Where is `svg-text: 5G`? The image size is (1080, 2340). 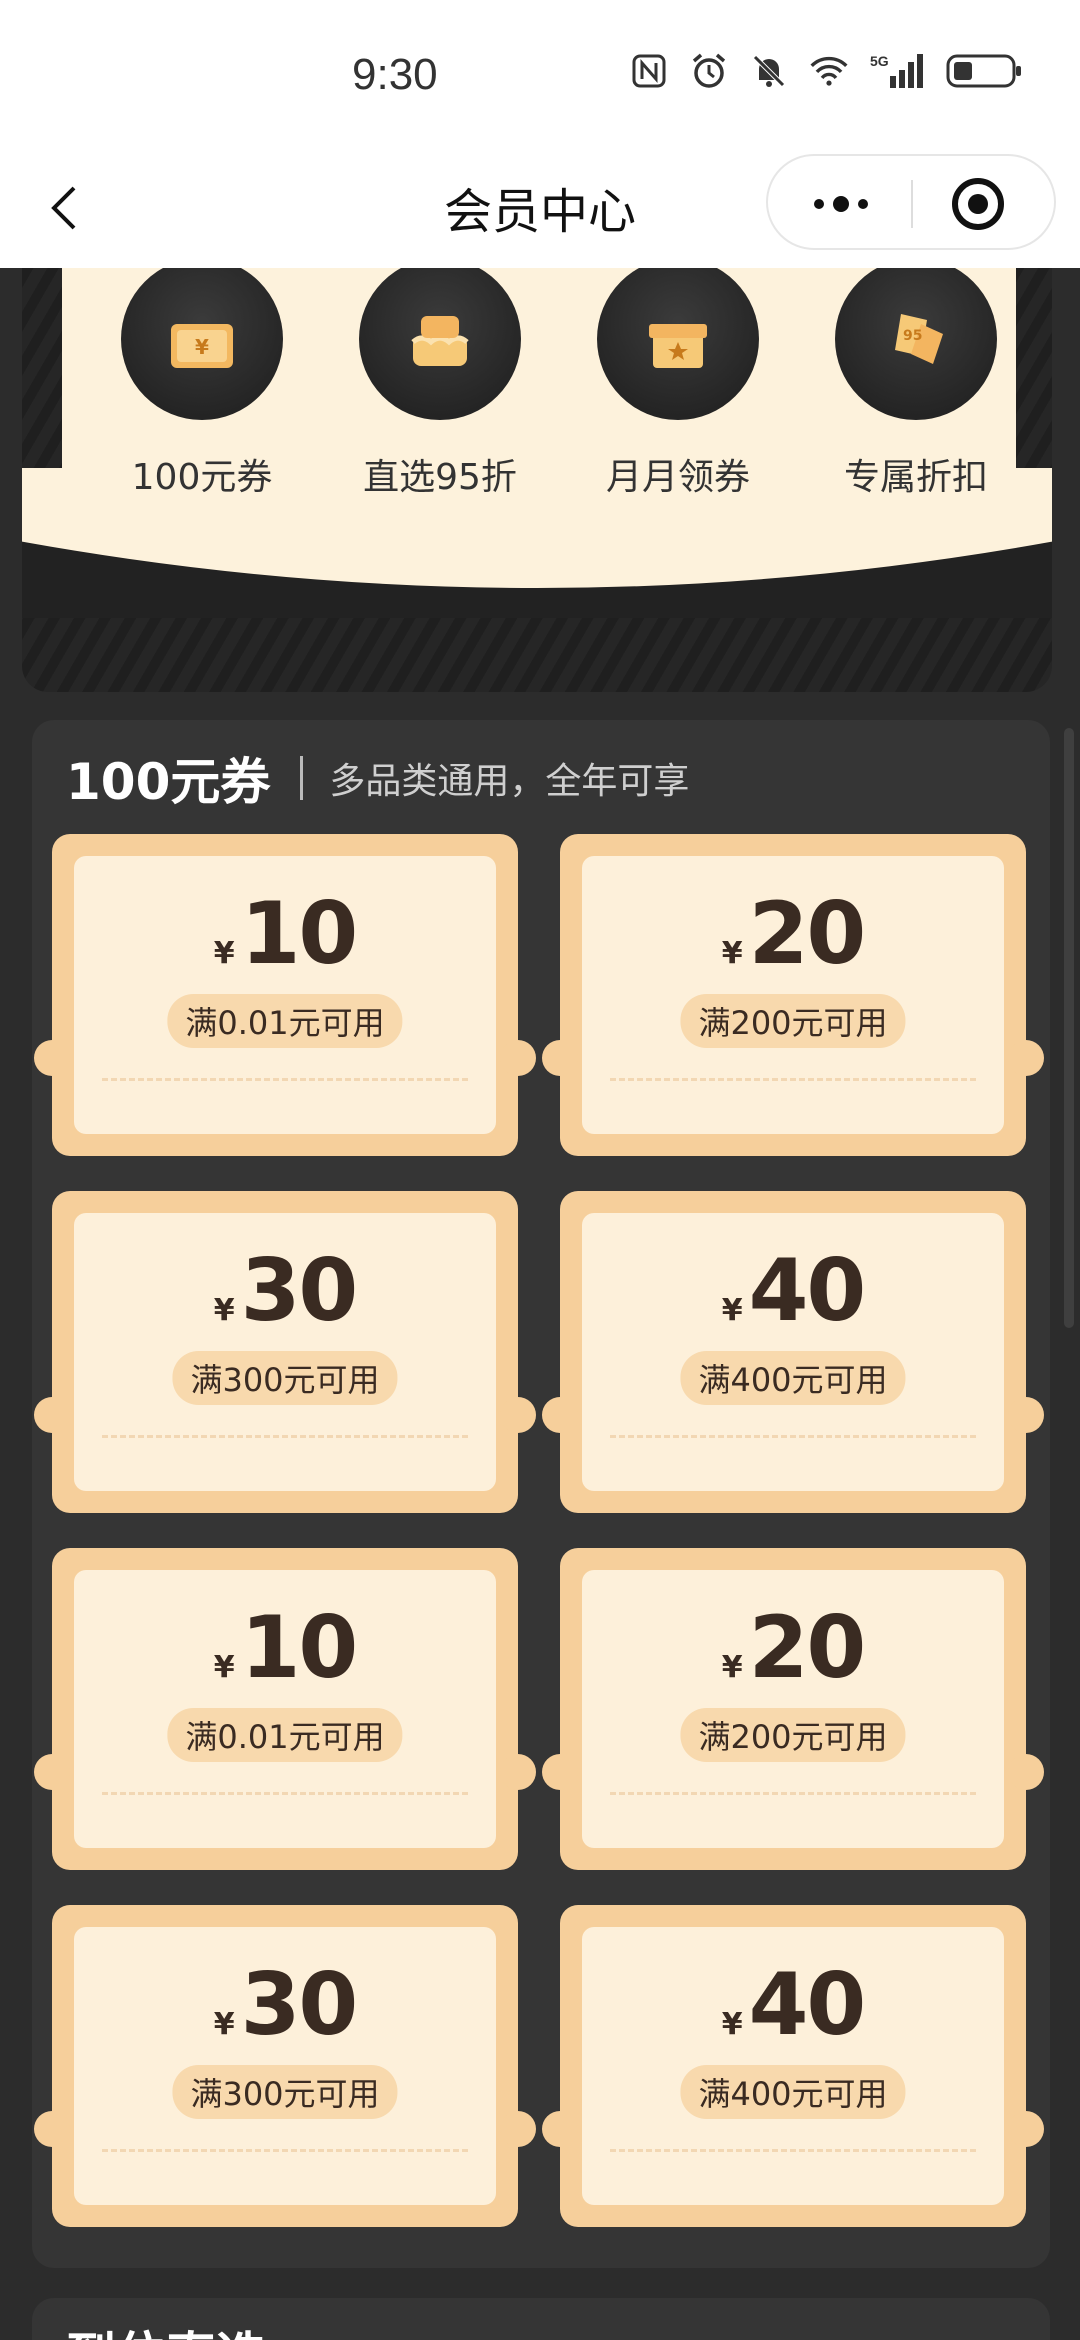
svg-text: 5G is located at coordinates (879, 61).